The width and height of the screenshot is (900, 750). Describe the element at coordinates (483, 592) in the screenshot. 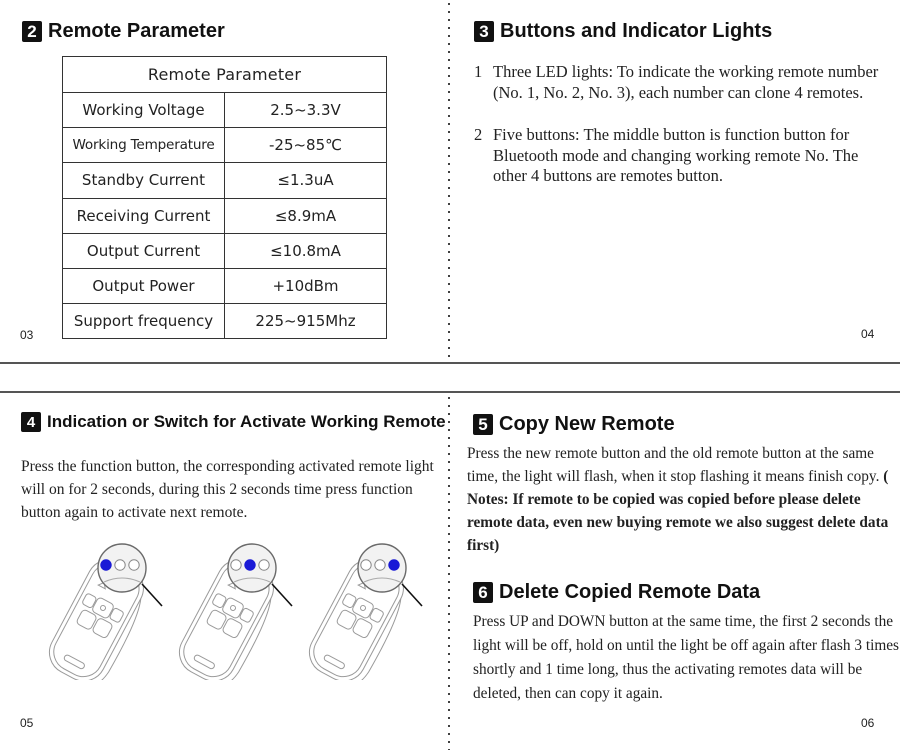

I see `section-number-badge: 6` at that location.